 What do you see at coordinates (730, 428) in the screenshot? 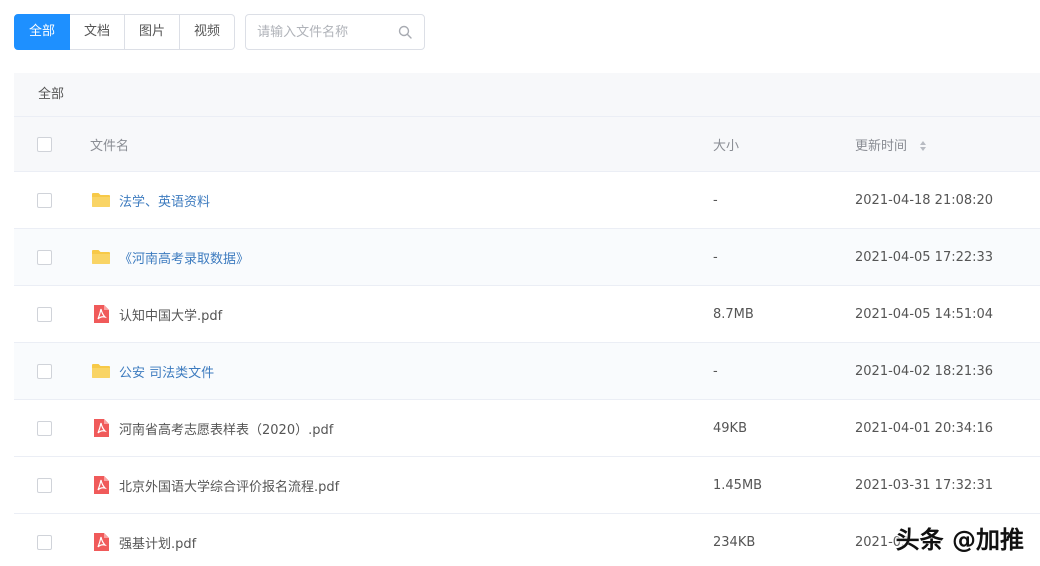
I see `file-size: 49KB` at bounding box center [730, 428].